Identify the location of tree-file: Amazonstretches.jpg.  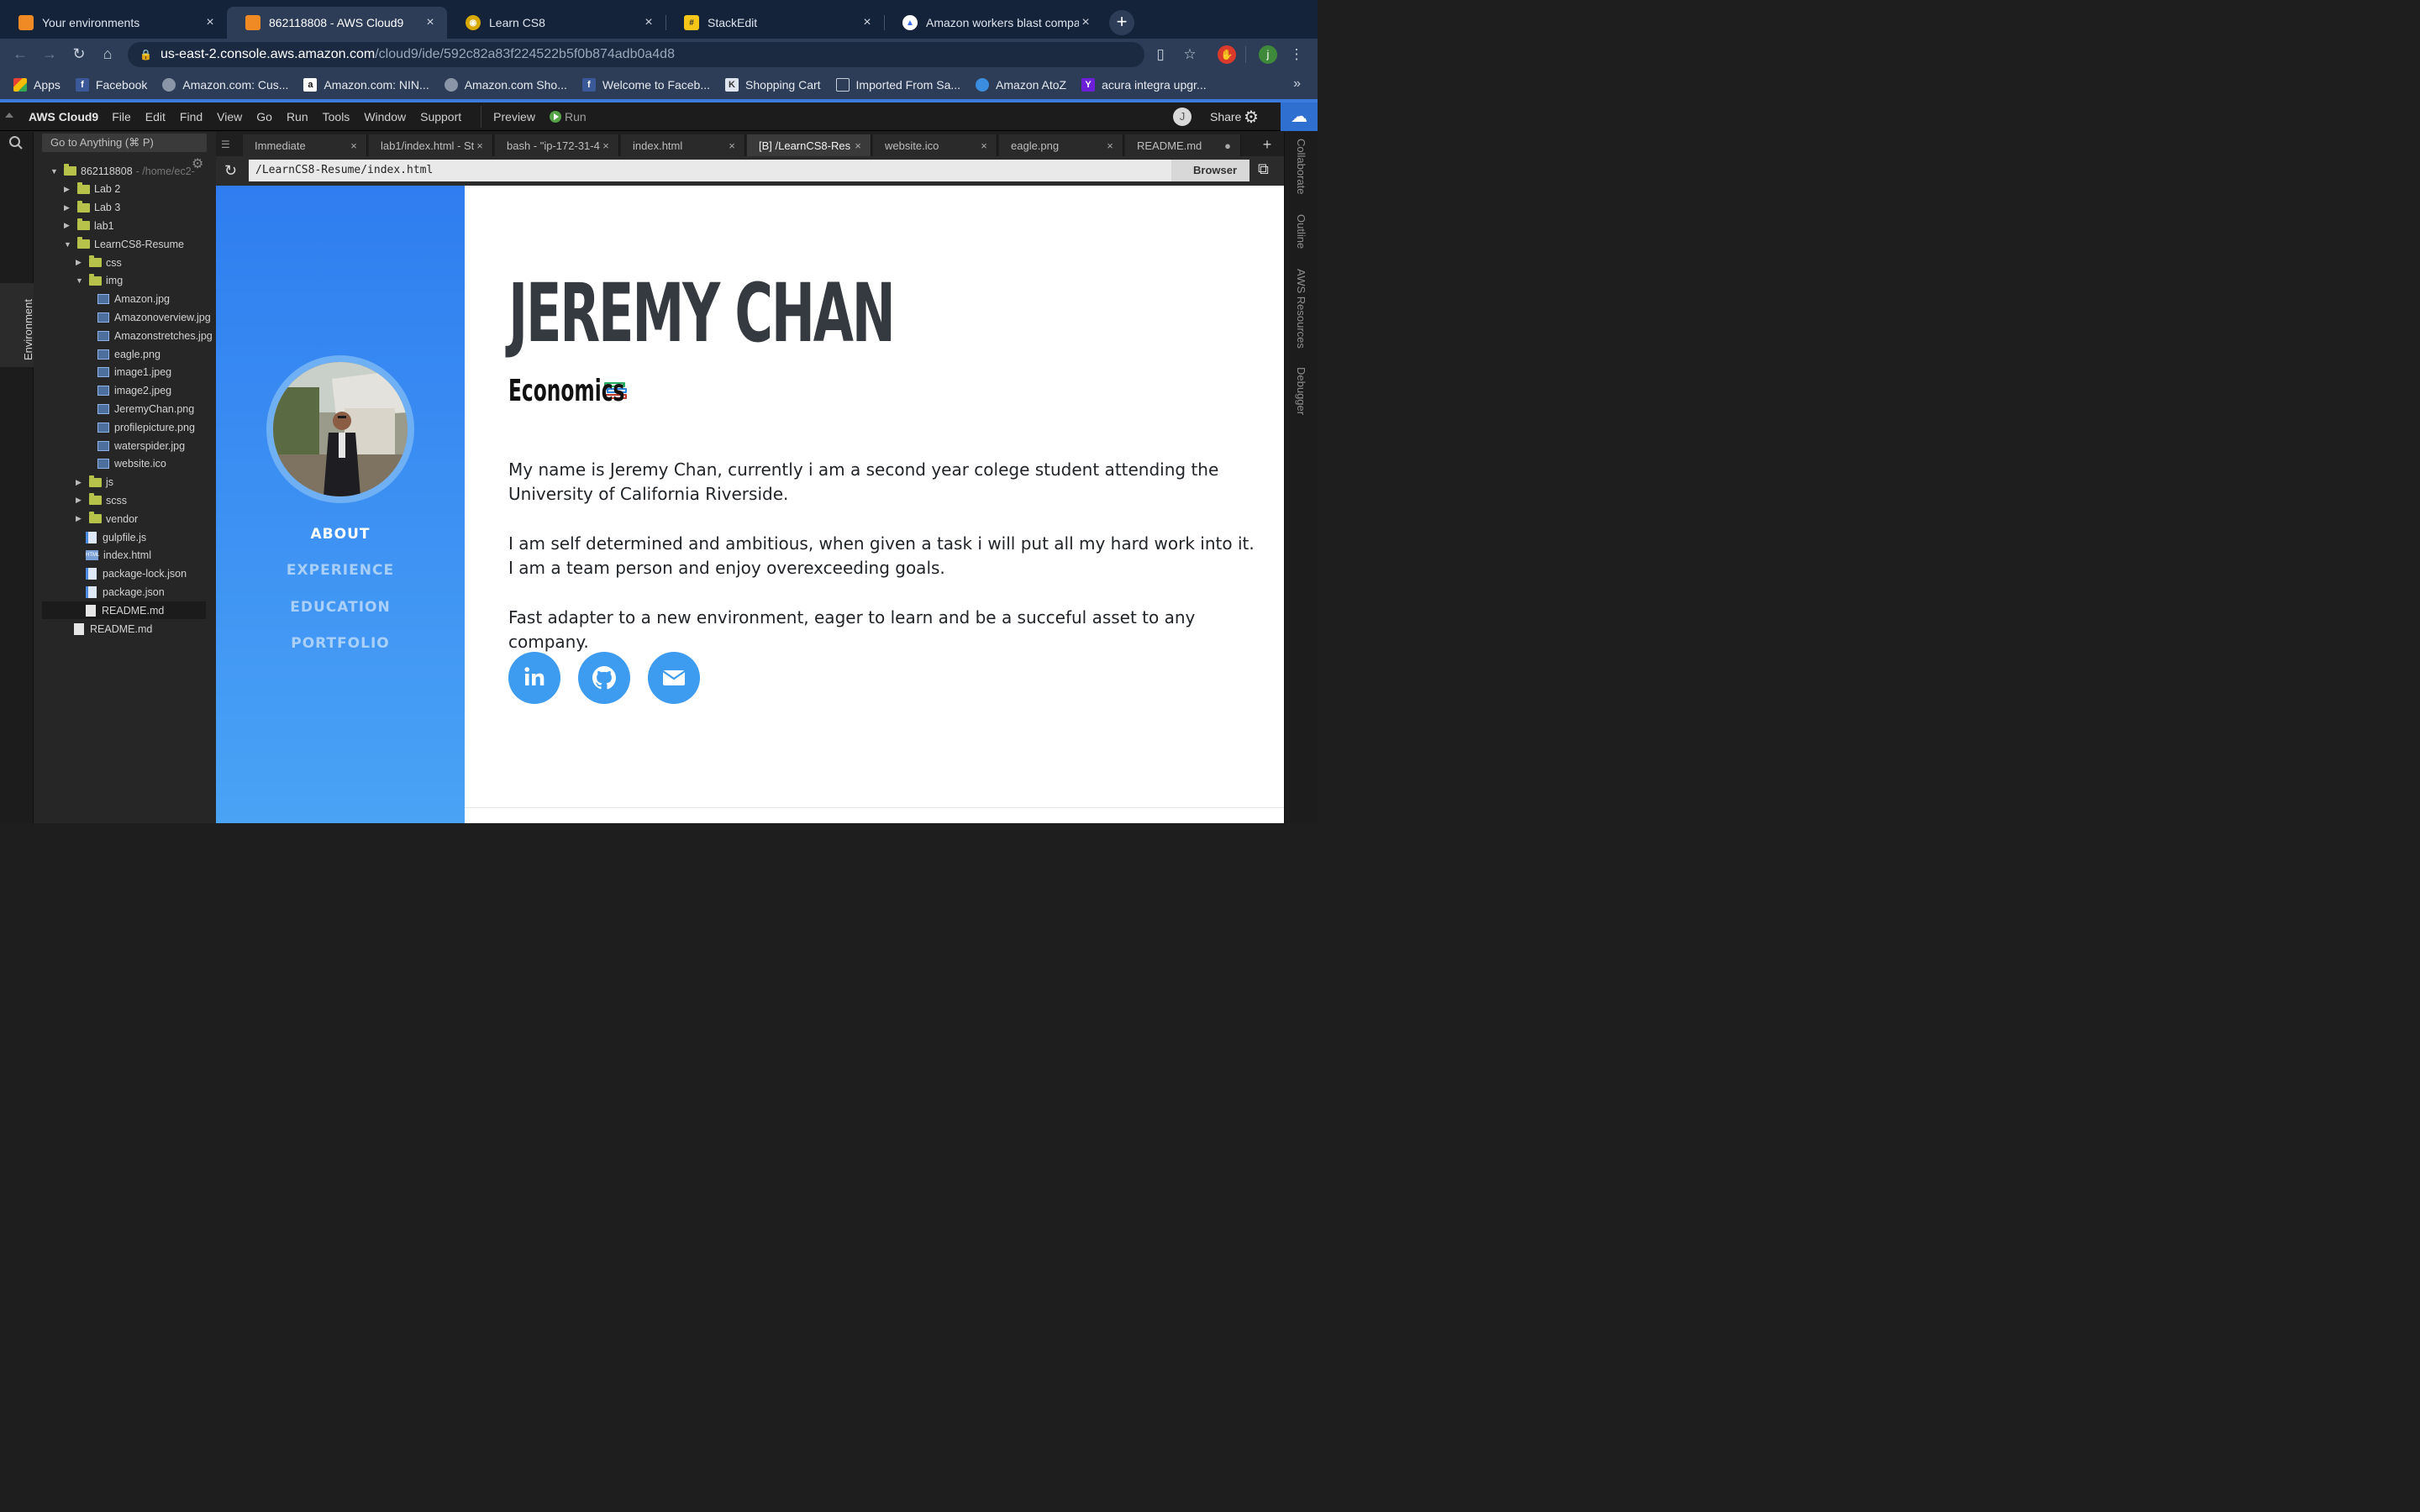
(155, 335).